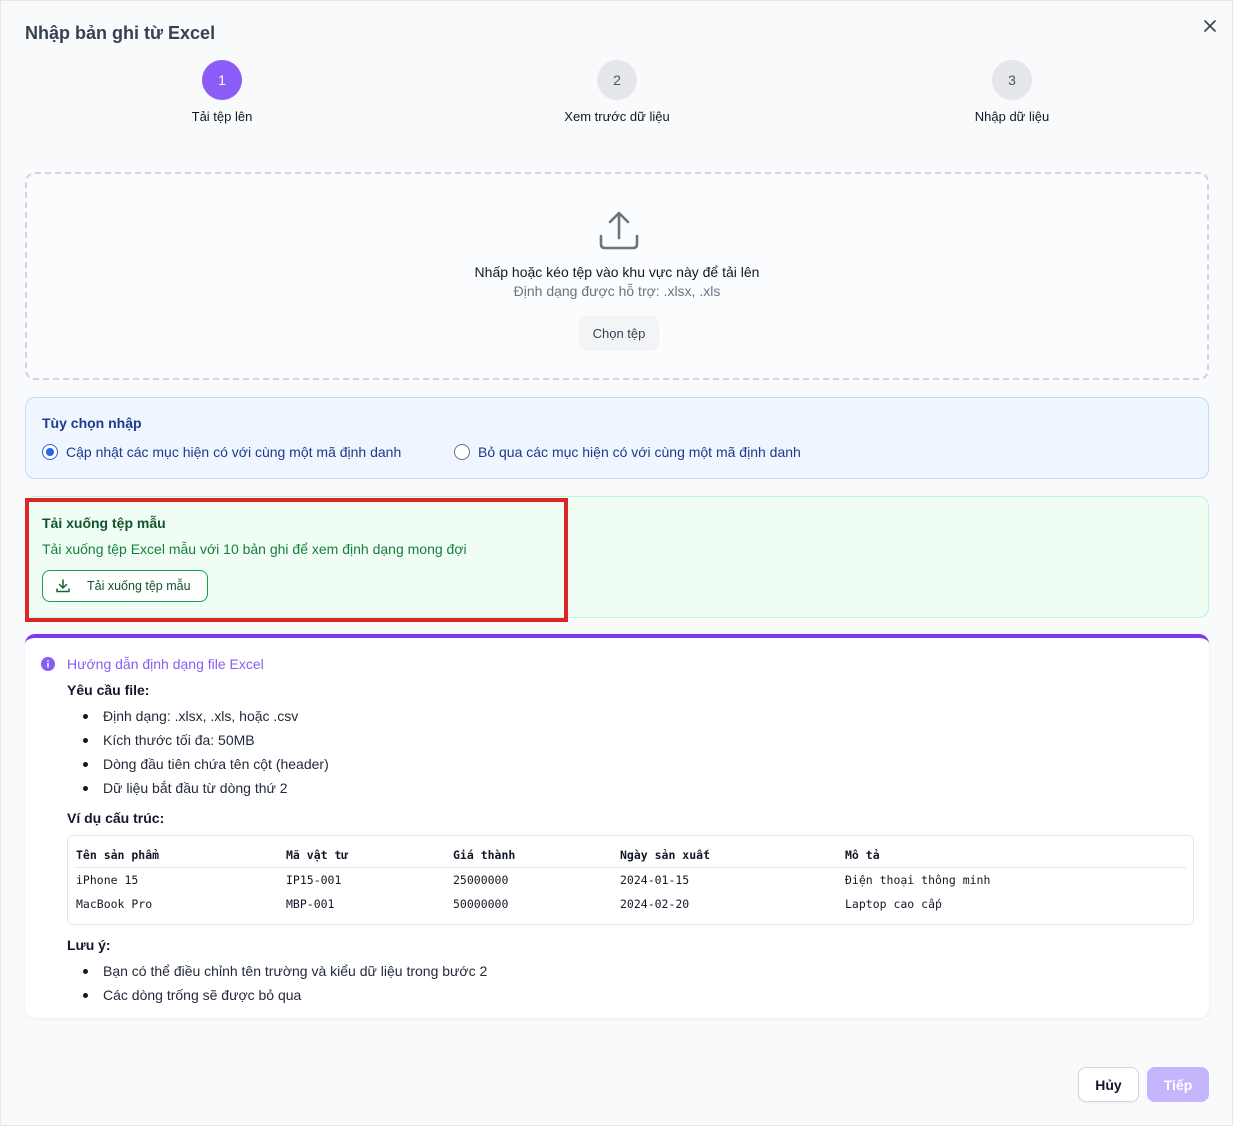 Image resolution: width=1233 pixels, height=1126 pixels. Describe the element at coordinates (206, 764) in the screenshot. I see `list-item: Dòng đầu tiên chứa tên cột (header)` at that location.